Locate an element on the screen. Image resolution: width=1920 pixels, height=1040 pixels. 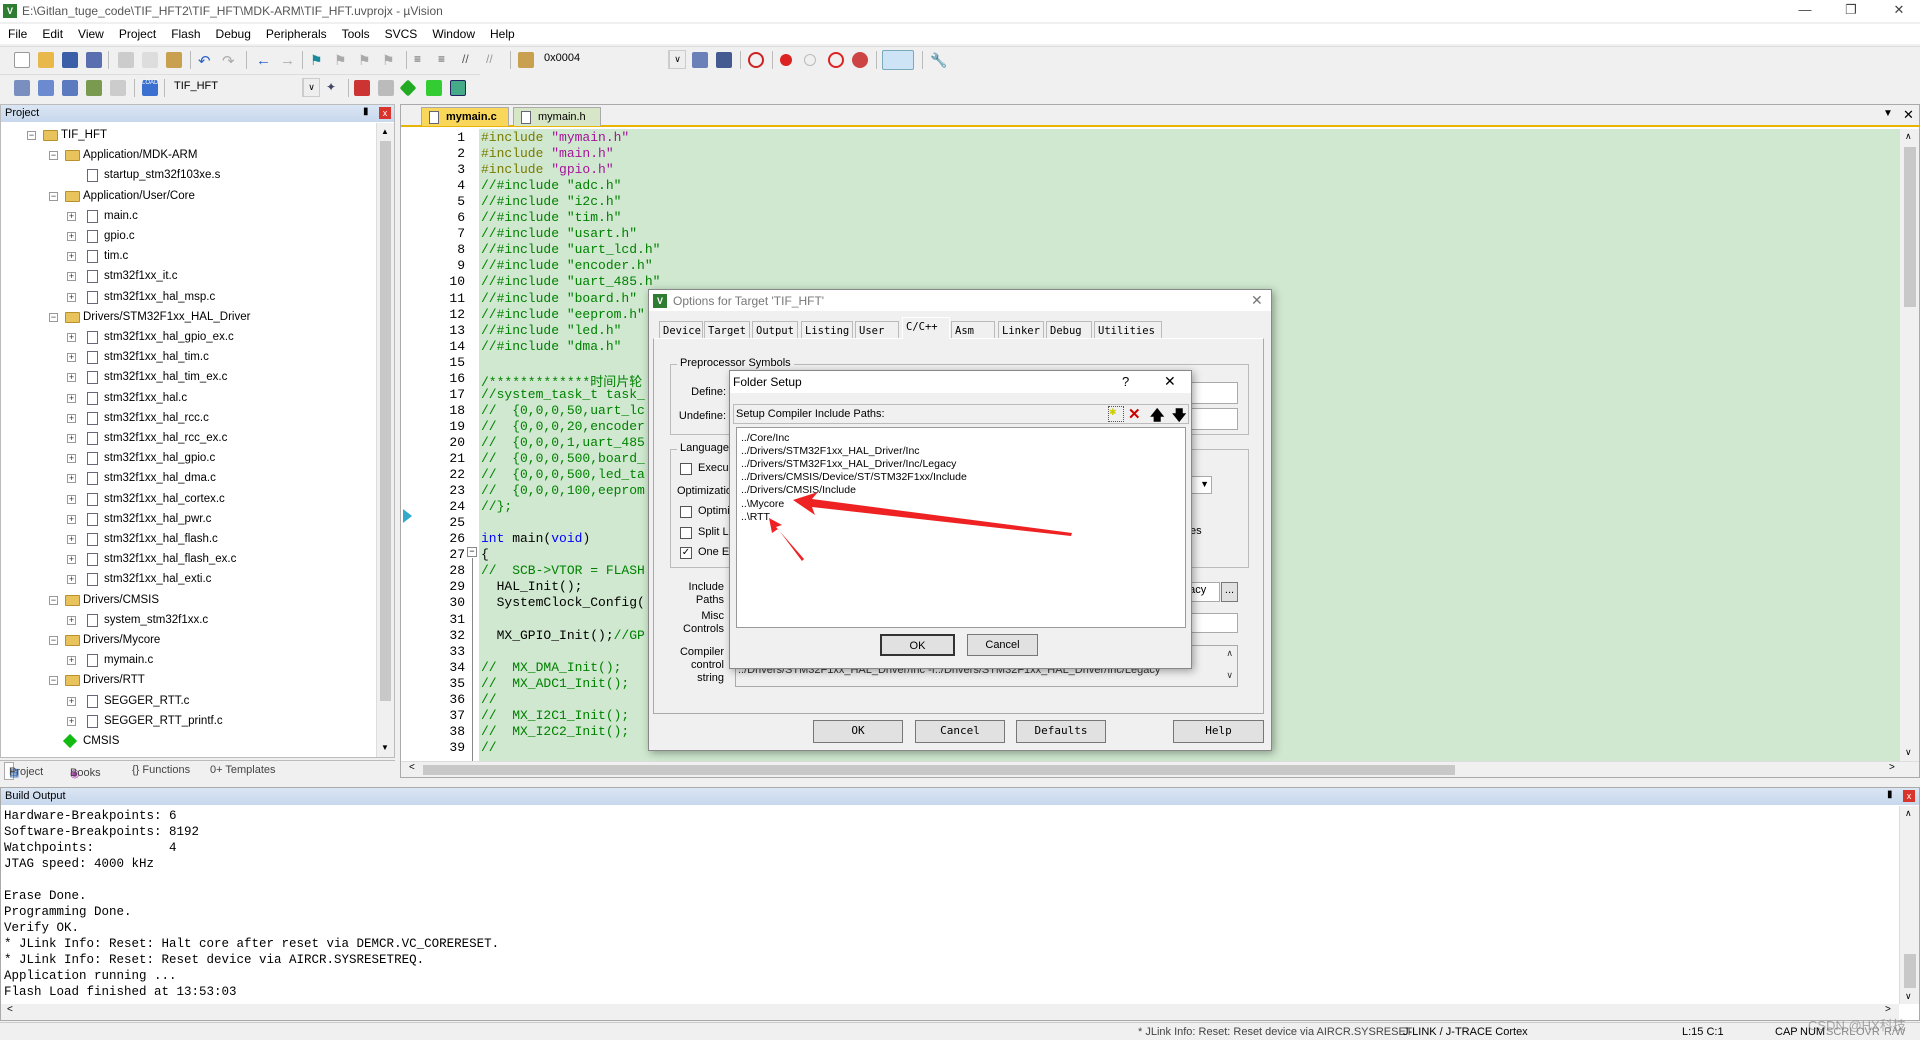
close-window-button: ✕ is located at coordinates (1899, 11).